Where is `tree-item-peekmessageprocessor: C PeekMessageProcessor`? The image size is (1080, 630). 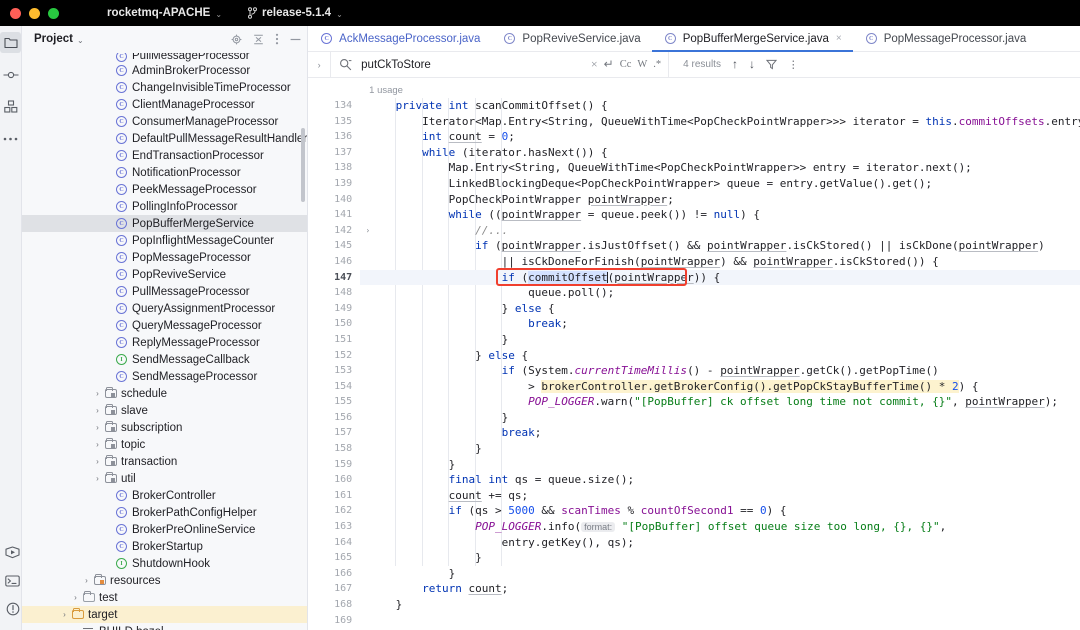
tree-item-peekmessageprocessor: C PeekMessageProcessor is located at coordinates (164, 189).